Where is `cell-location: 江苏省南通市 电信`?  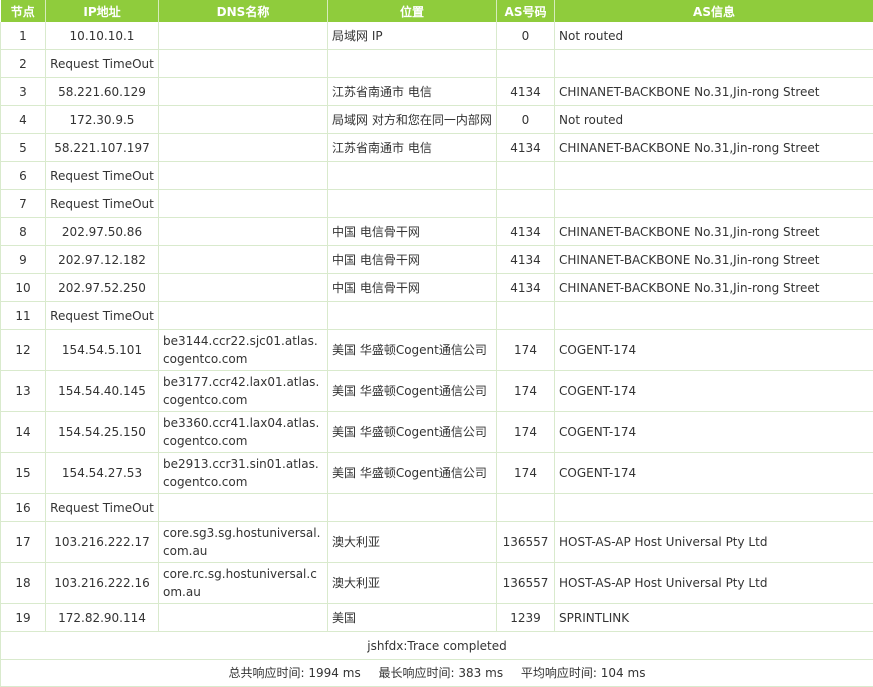
cell-location: 江苏省南通市 电信 is located at coordinates (412, 92).